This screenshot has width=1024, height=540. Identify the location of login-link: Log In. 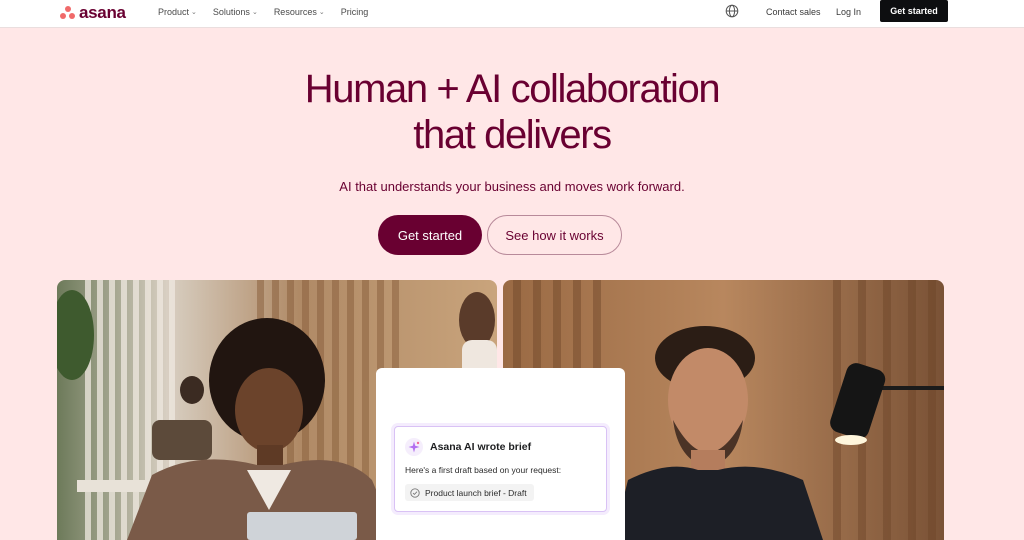
(848, 12).